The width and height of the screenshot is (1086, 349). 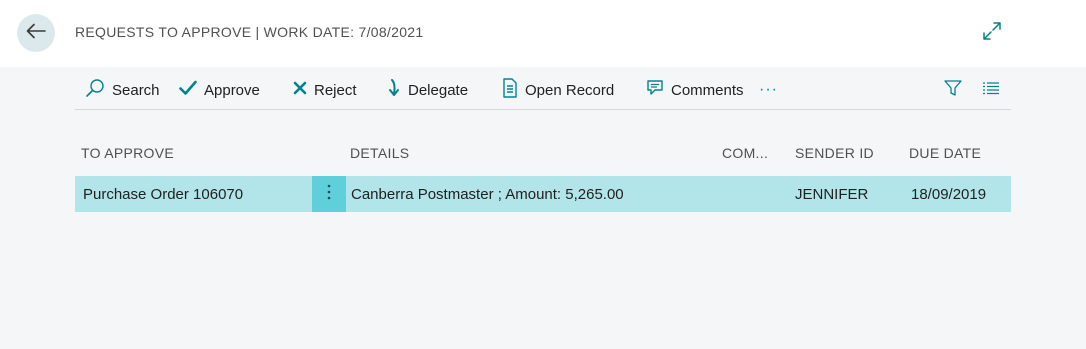 I want to click on approve-label: Approve, so click(x=232, y=90).